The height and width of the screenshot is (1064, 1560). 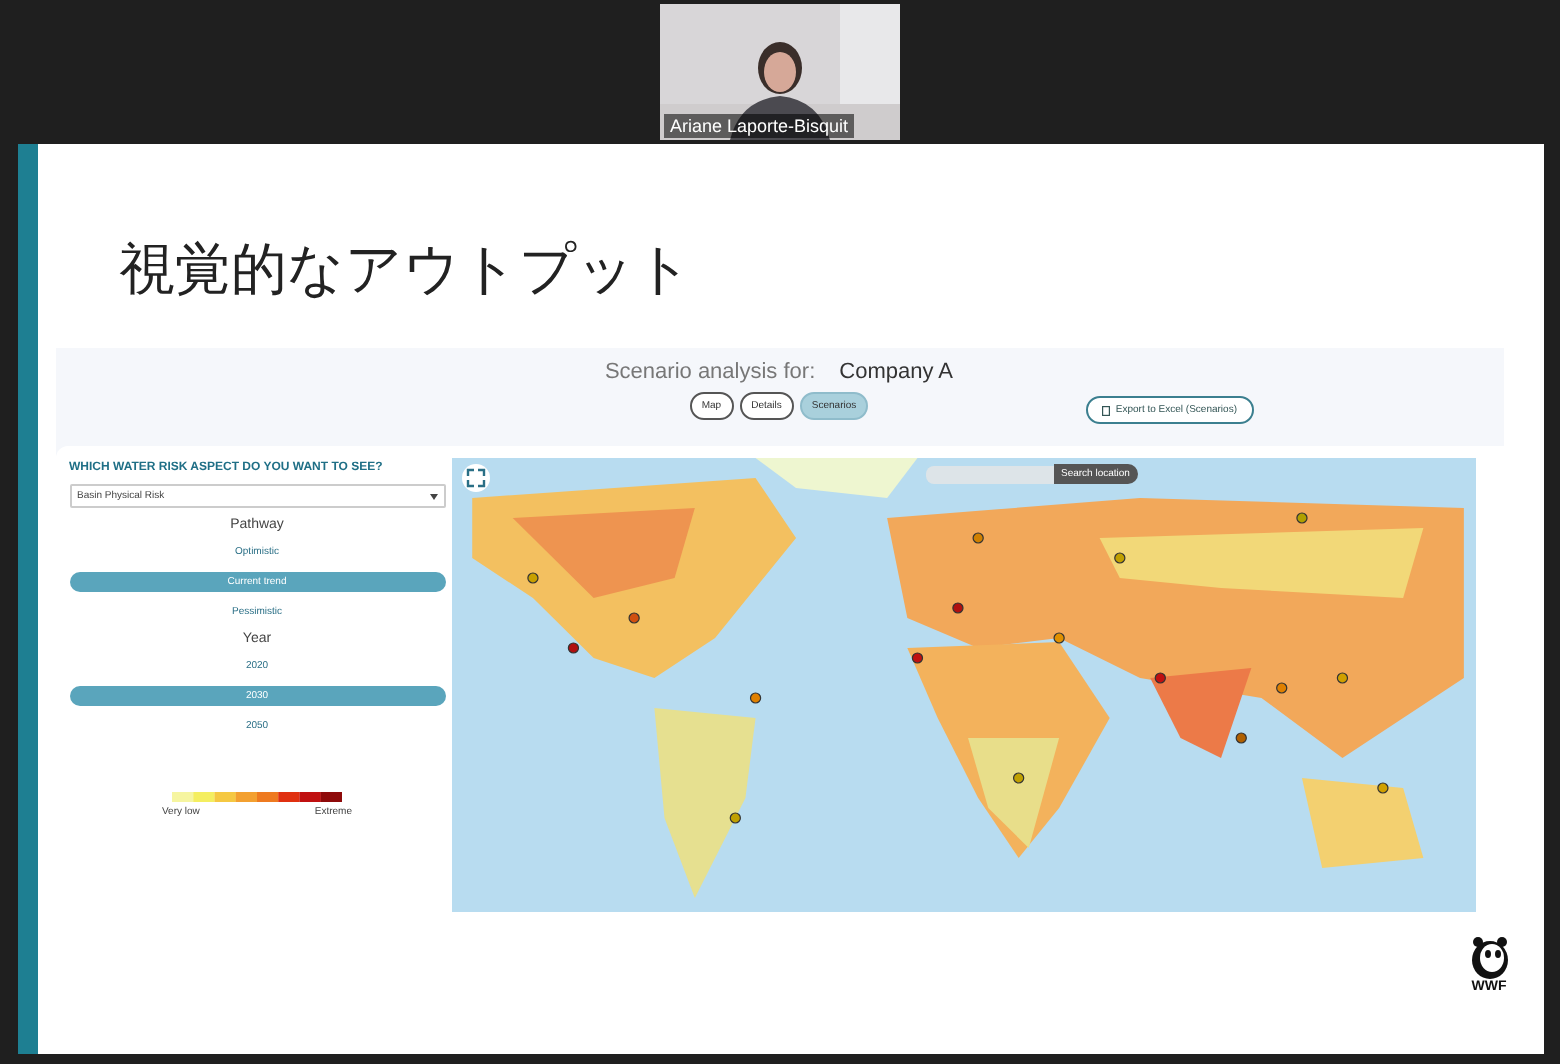 I want to click on heading-label: Scenario analysis for:, so click(x=710, y=372).